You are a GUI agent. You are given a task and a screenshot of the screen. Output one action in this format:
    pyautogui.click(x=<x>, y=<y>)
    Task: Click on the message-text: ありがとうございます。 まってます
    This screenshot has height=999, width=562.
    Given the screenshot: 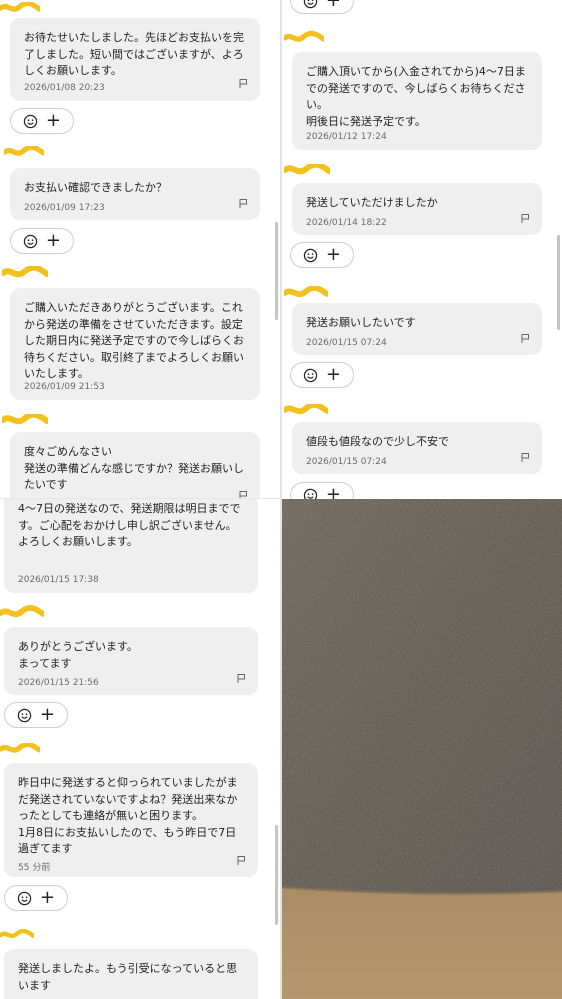 What is the action you would take?
    pyautogui.click(x=78, y=655)
    